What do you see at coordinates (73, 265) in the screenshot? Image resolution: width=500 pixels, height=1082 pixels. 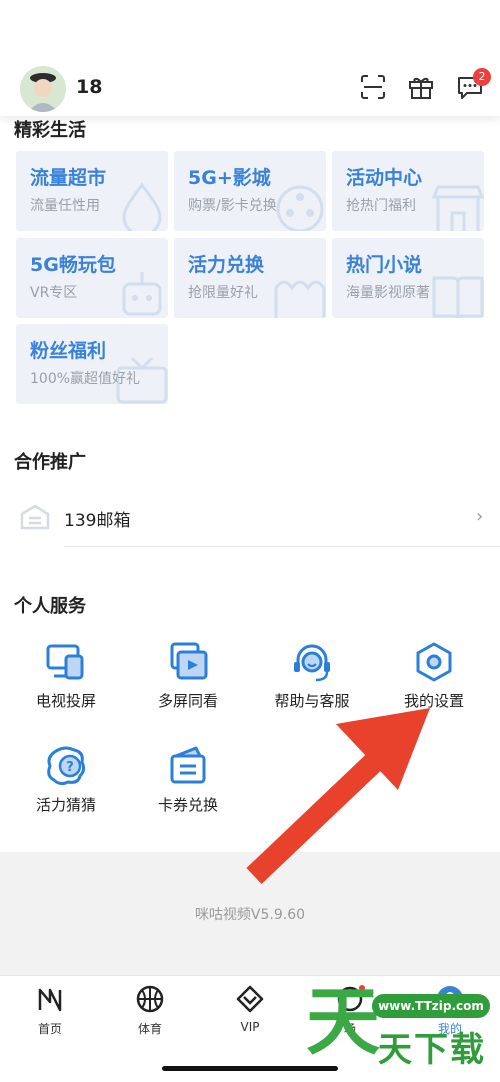 I see `tile-title: 5G畅玩包` at bounding box center [73, 265].